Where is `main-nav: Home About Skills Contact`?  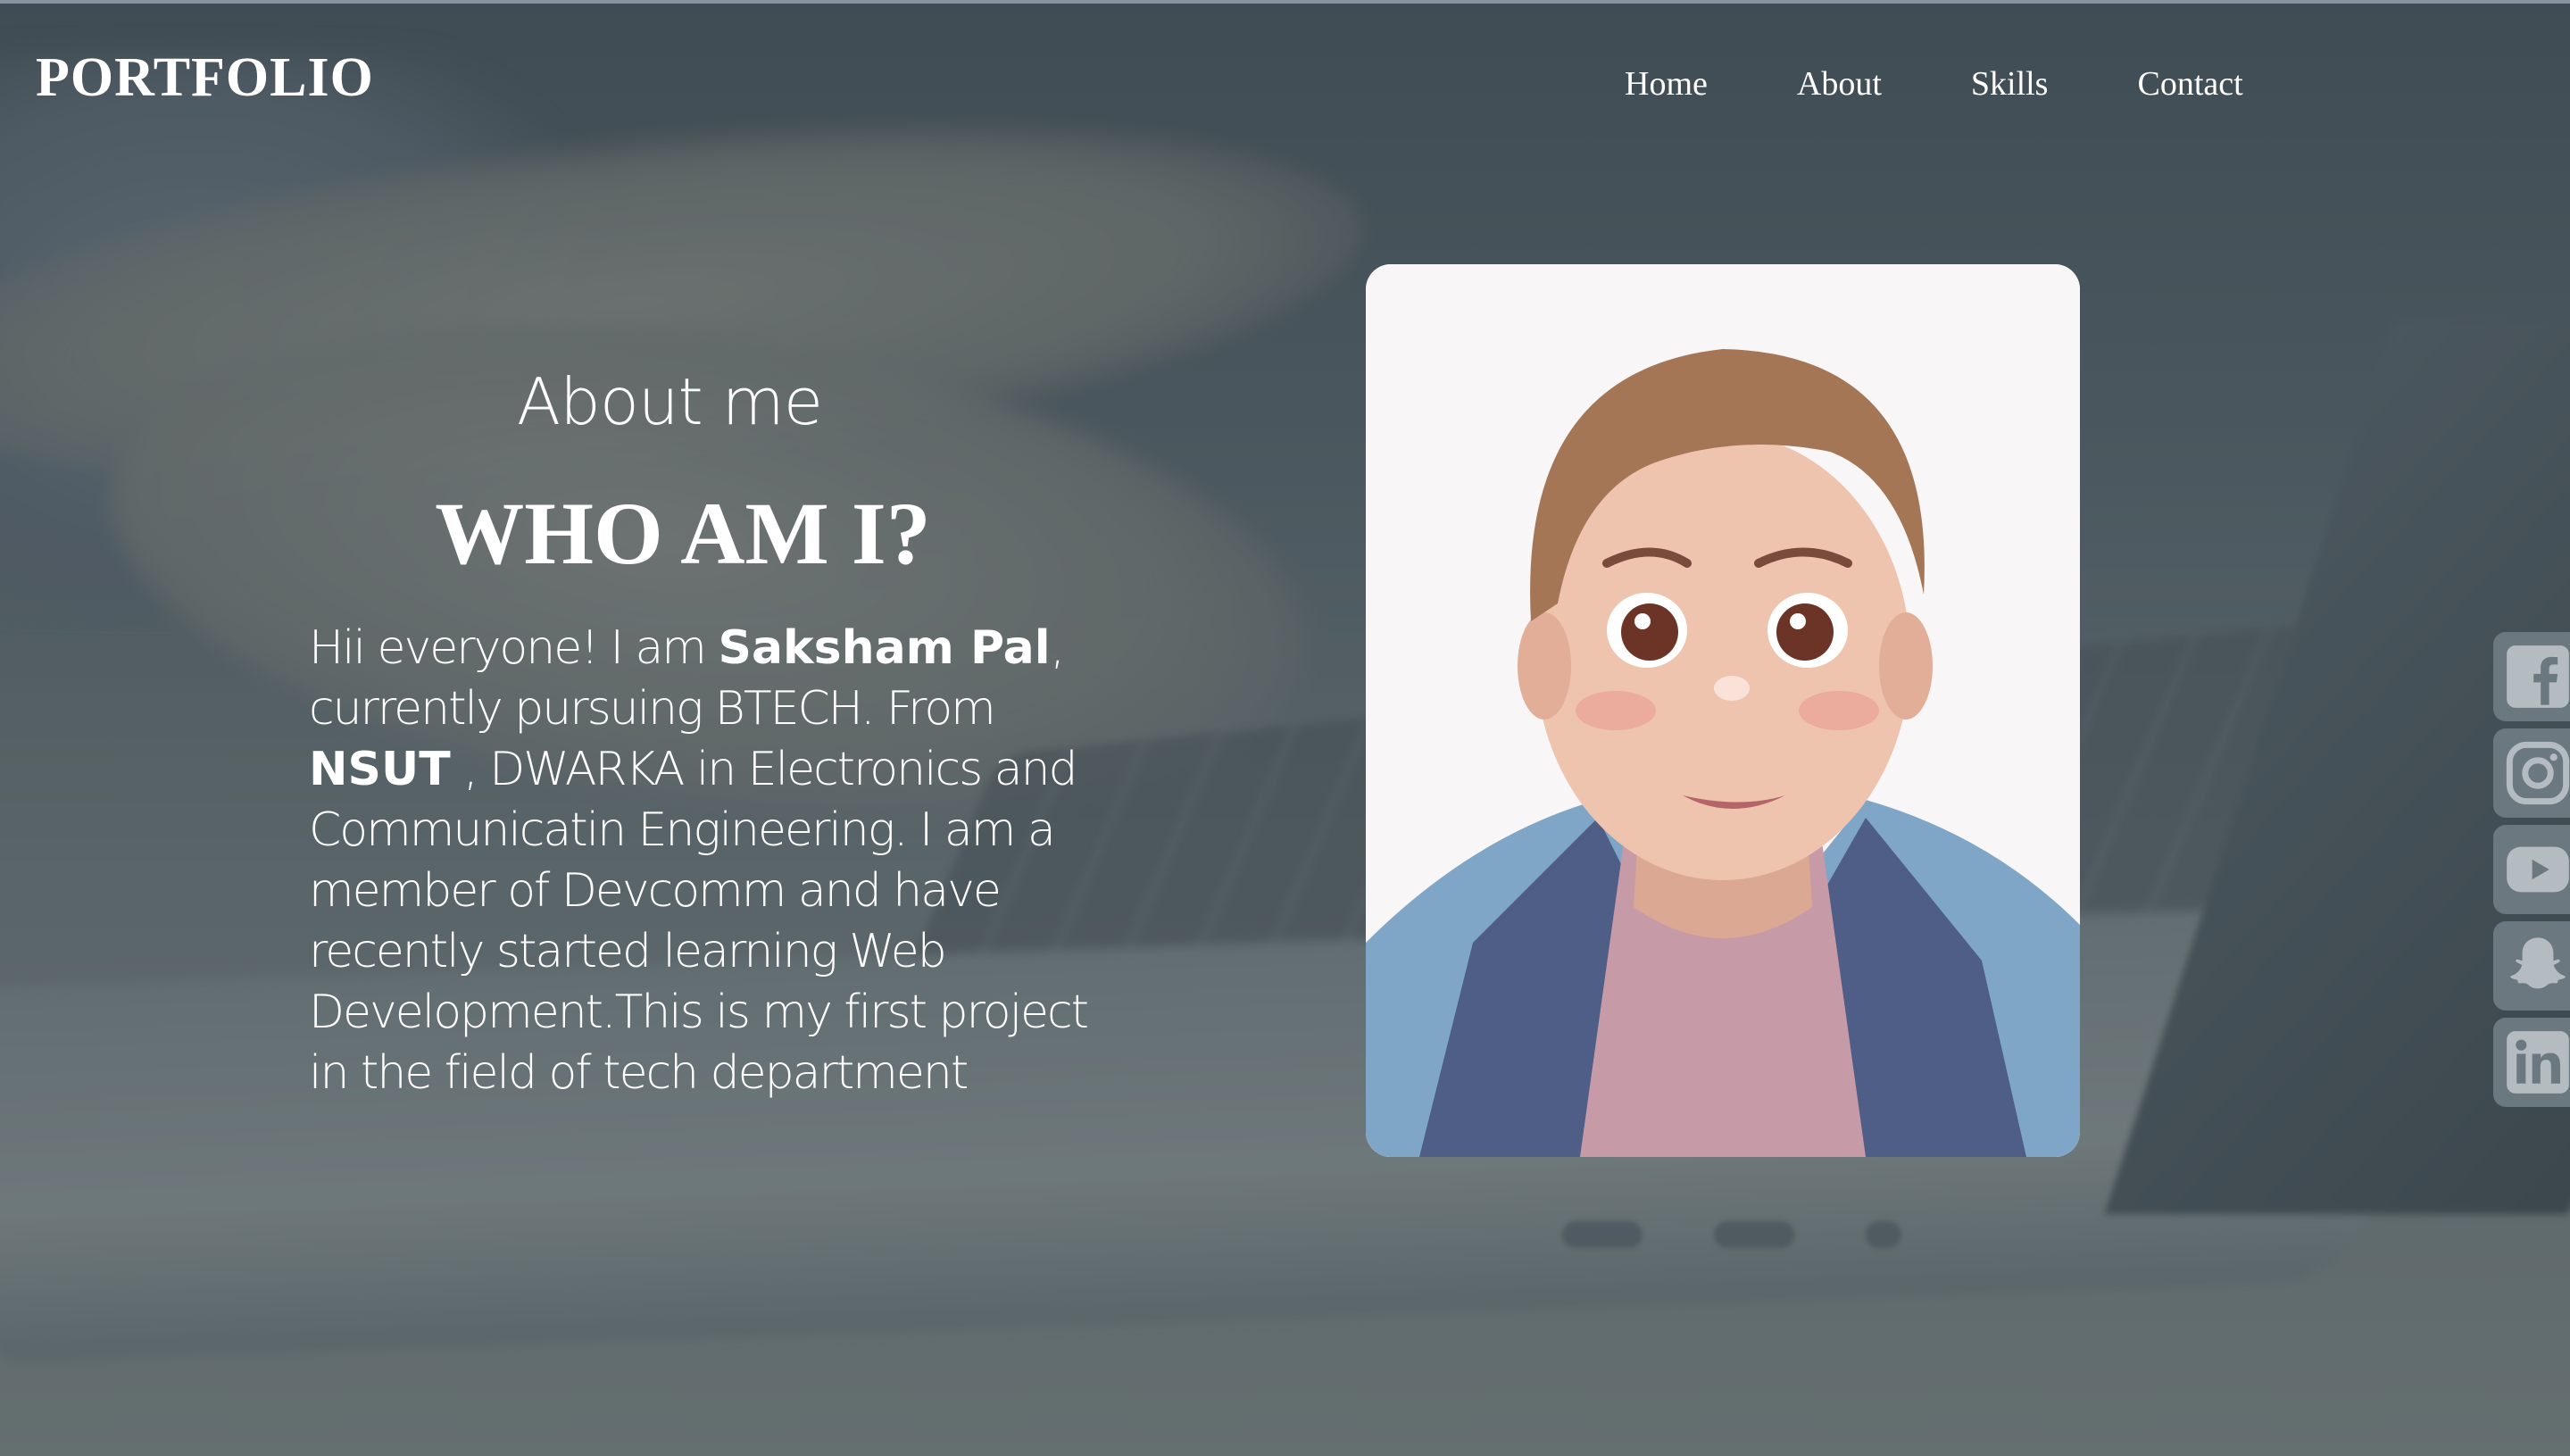 main-nav: Home About Skills Contact is located at coordinates (1979, 84).